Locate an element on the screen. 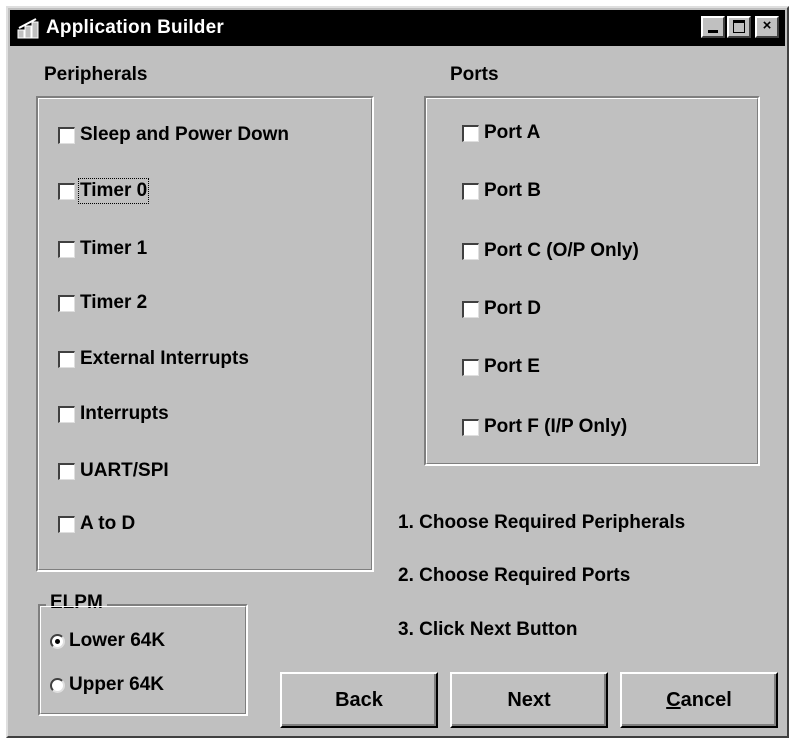 The width and height of the screenshot is (799, 746). window-title: Application Builder is located at coordinates (135, 27).